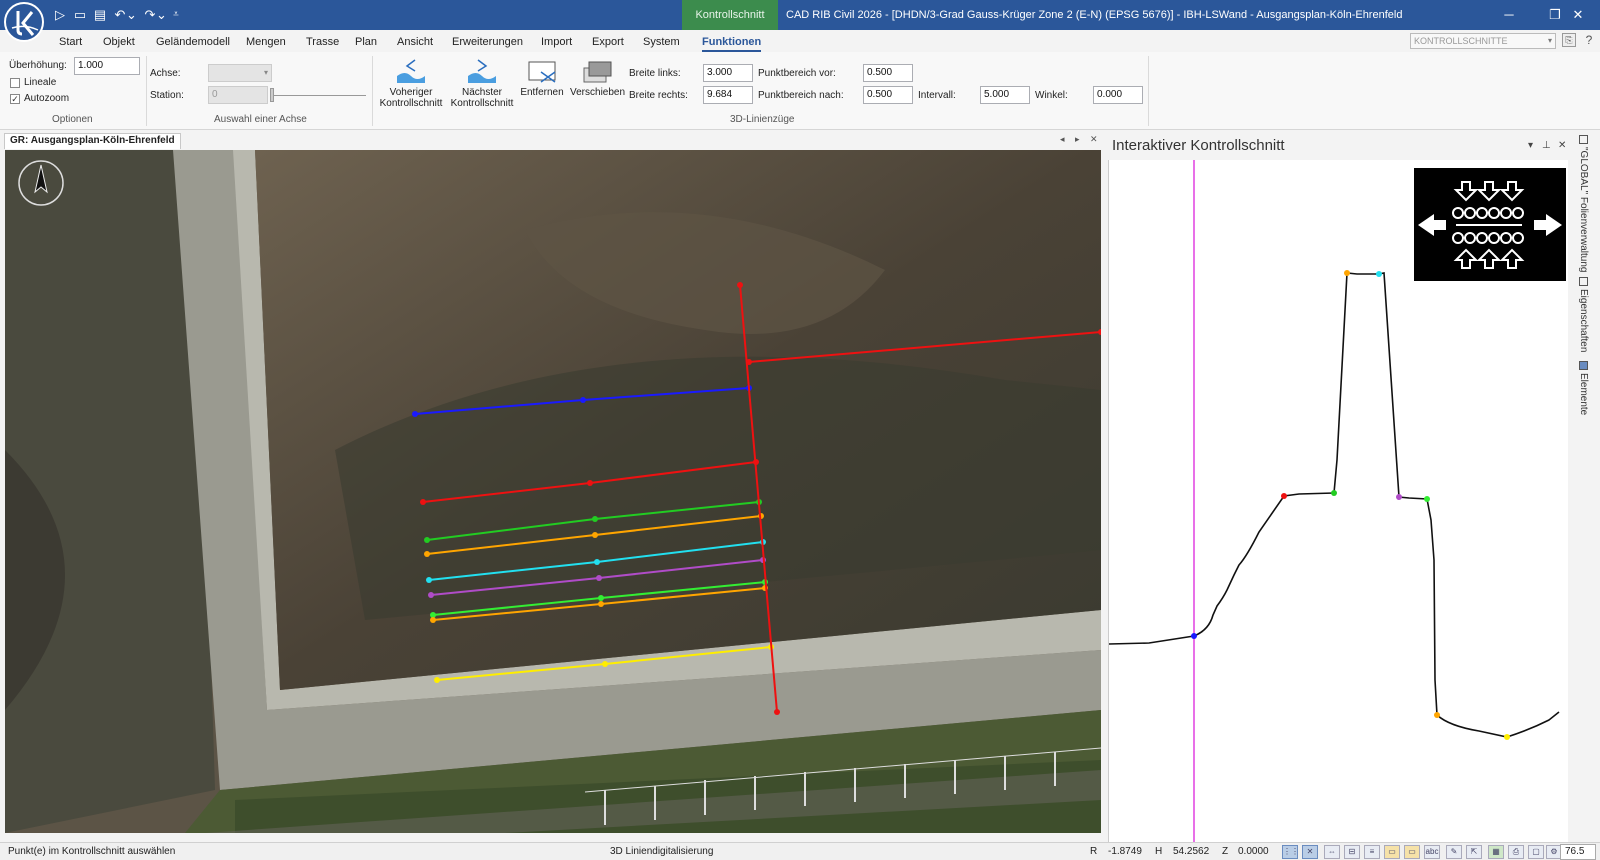 The width and height of the screenshot is (1600, 860). Describe the element at coordinates (1583, 388) in the screenshot. I see `side-tab-elemente: Elemente` at that location.